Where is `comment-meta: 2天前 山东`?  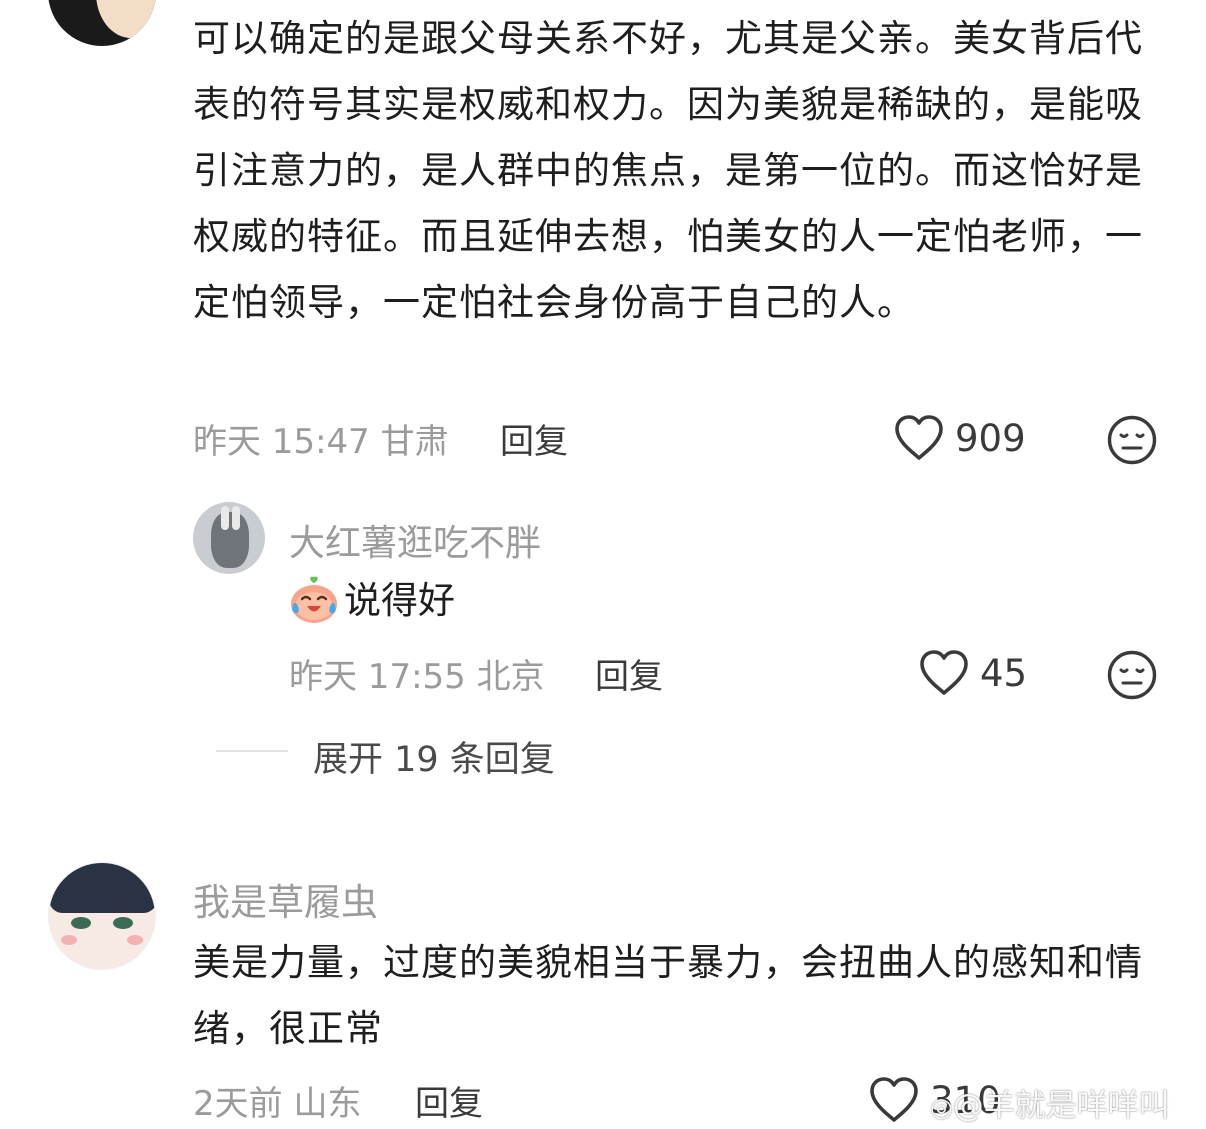
comment-meta: 2天前 山东 is located at coordinates (277, 1104).